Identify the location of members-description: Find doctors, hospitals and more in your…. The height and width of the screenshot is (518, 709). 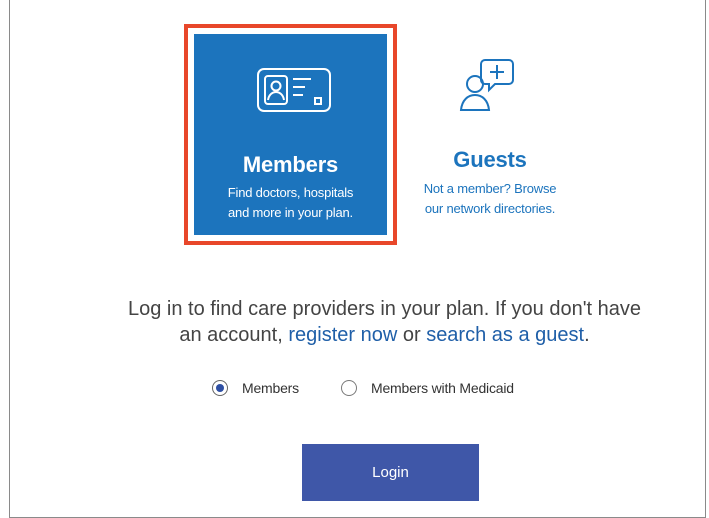
(290, 203).